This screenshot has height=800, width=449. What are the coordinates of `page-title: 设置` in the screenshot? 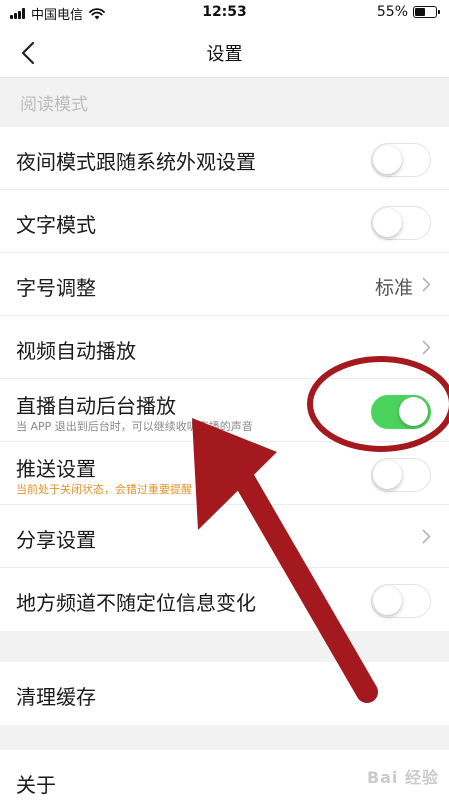 It's located at (224, 54).